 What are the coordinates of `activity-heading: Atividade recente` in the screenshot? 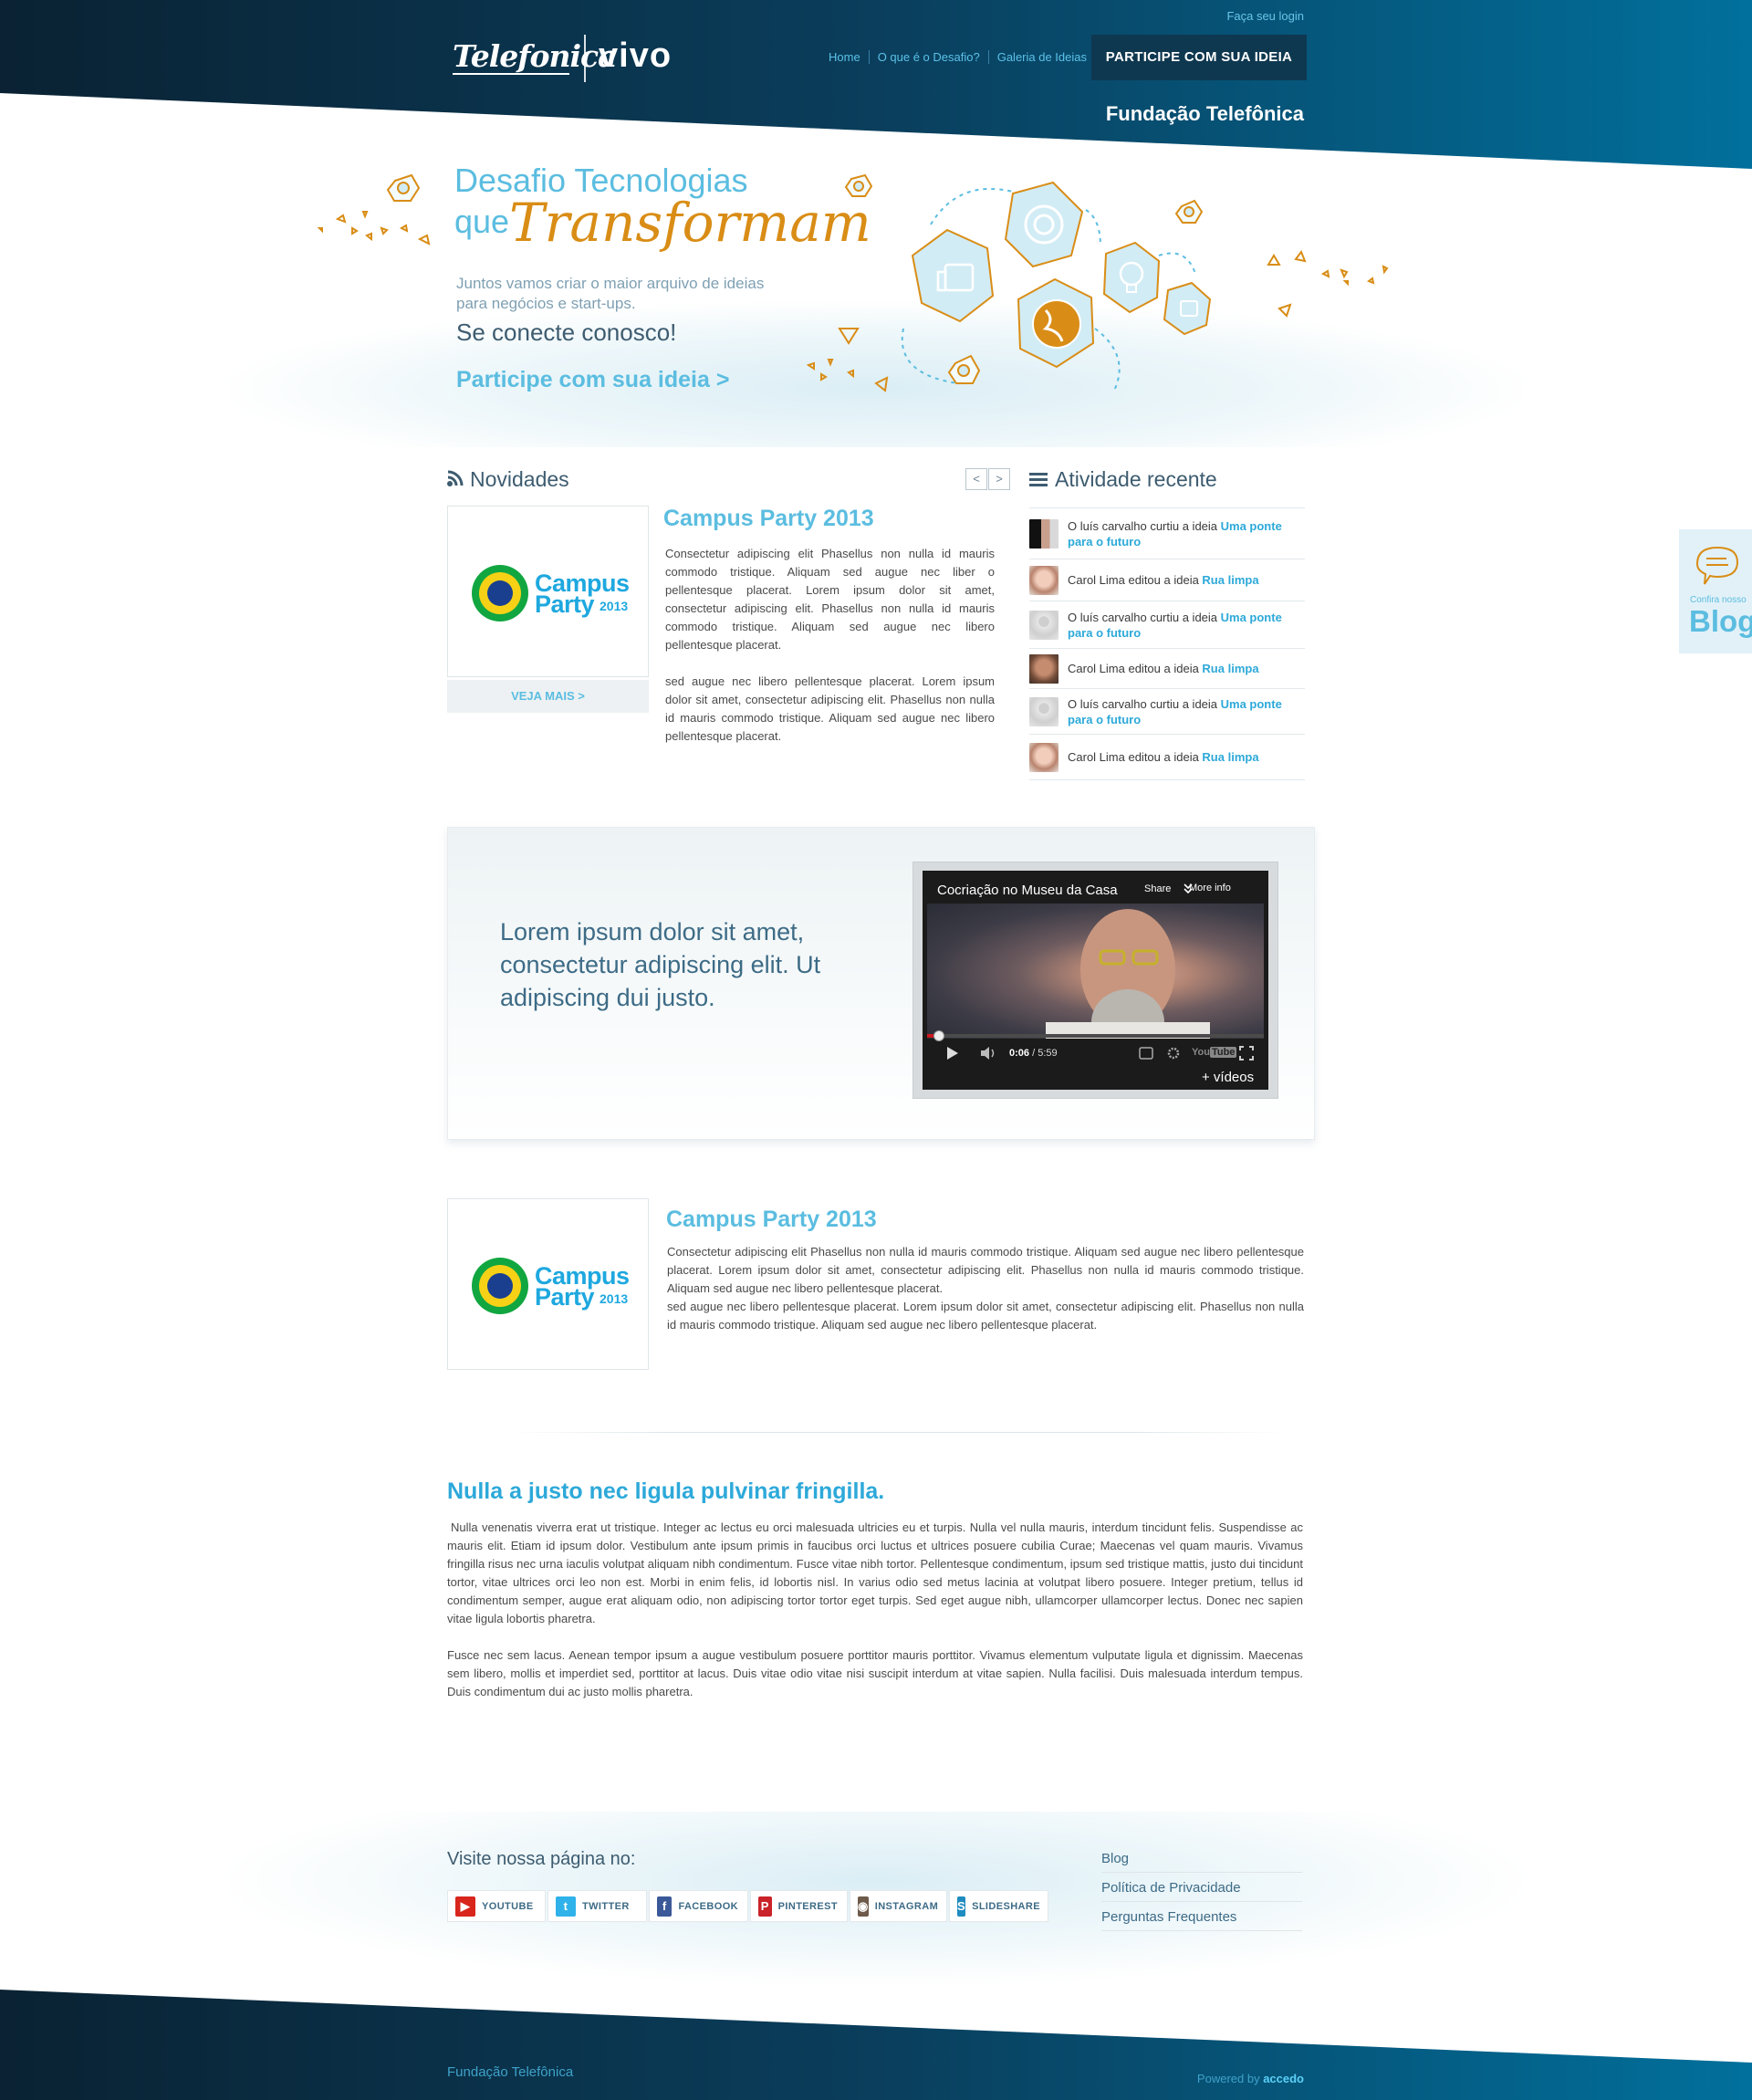 It's located at (1136, 479).